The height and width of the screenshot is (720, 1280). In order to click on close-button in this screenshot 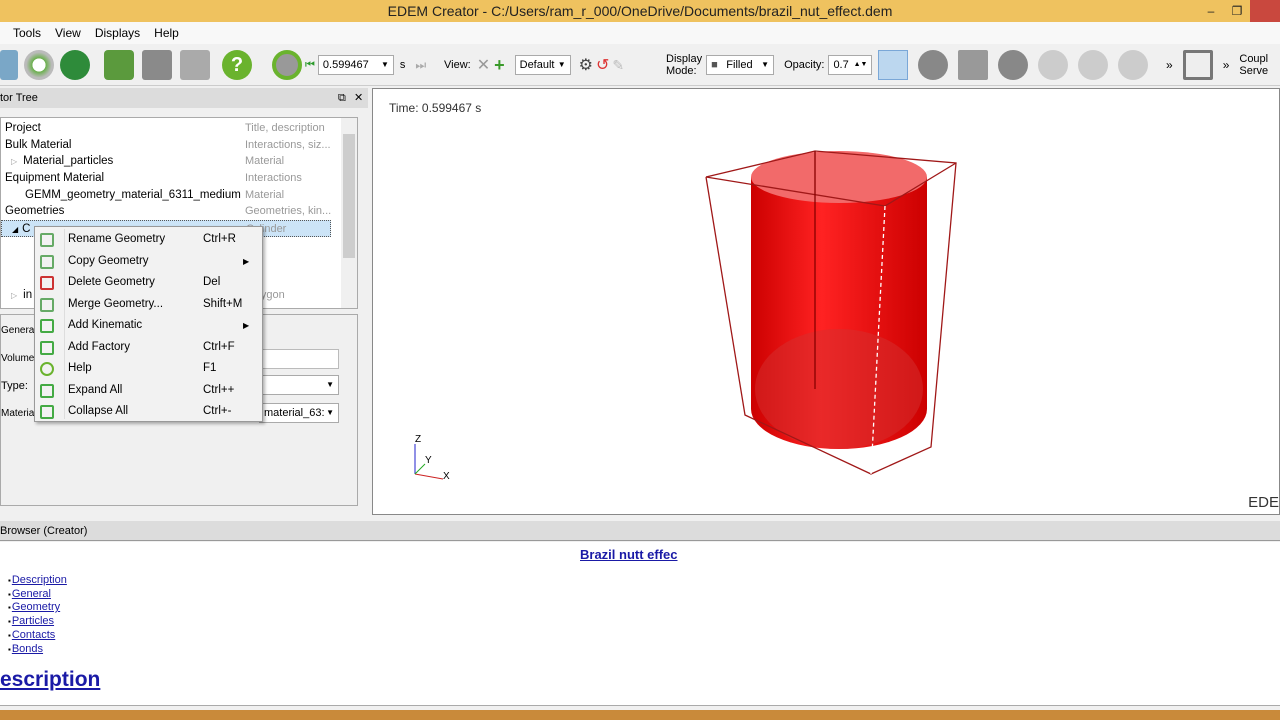, I will do `click(1265, 11)`.